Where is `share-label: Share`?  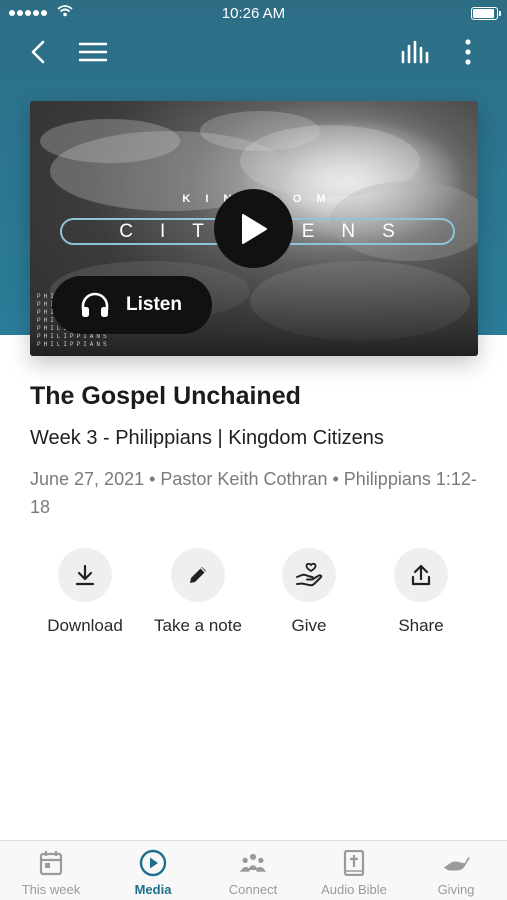 share-label: Share is located at coordinates (421, 625).